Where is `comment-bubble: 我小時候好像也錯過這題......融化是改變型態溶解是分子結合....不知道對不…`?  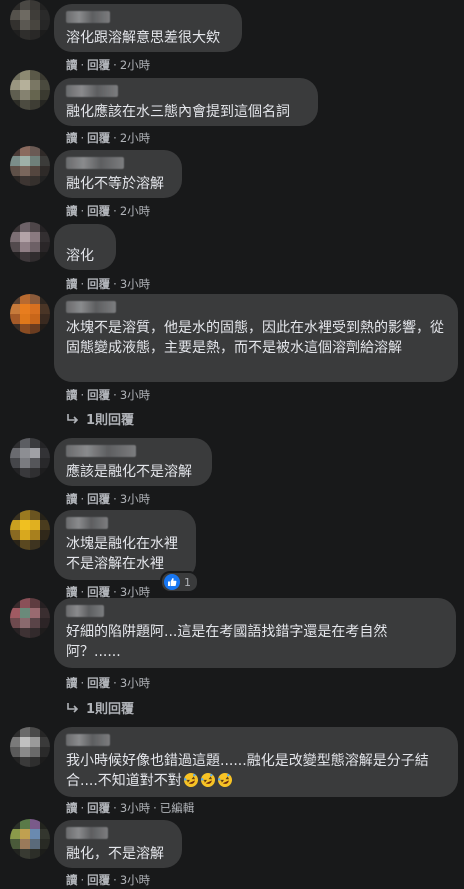 comment-bubble: 我小時候好像也錯過這題......融化是改變型態溶解是分子結合....不知道對不… is located at coordinates (256, 762).